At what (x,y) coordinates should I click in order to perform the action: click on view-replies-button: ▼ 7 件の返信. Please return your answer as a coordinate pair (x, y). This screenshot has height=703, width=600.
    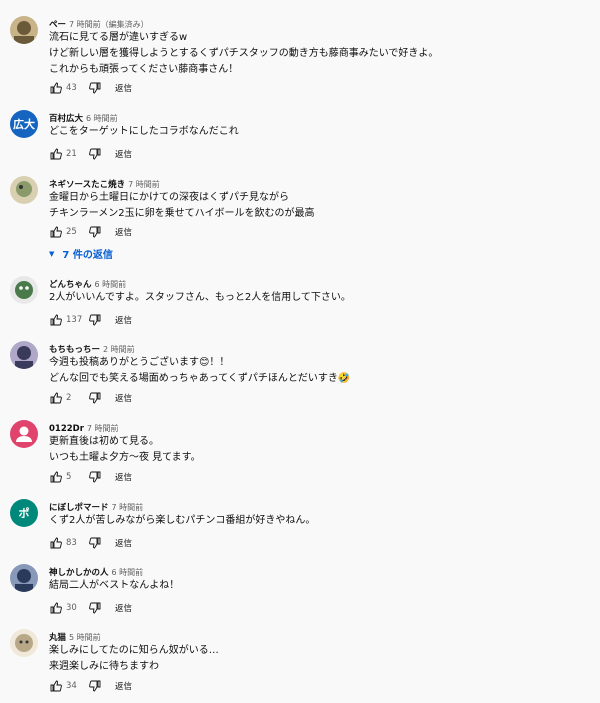
    Looking at the image, I should click on (81, 254).